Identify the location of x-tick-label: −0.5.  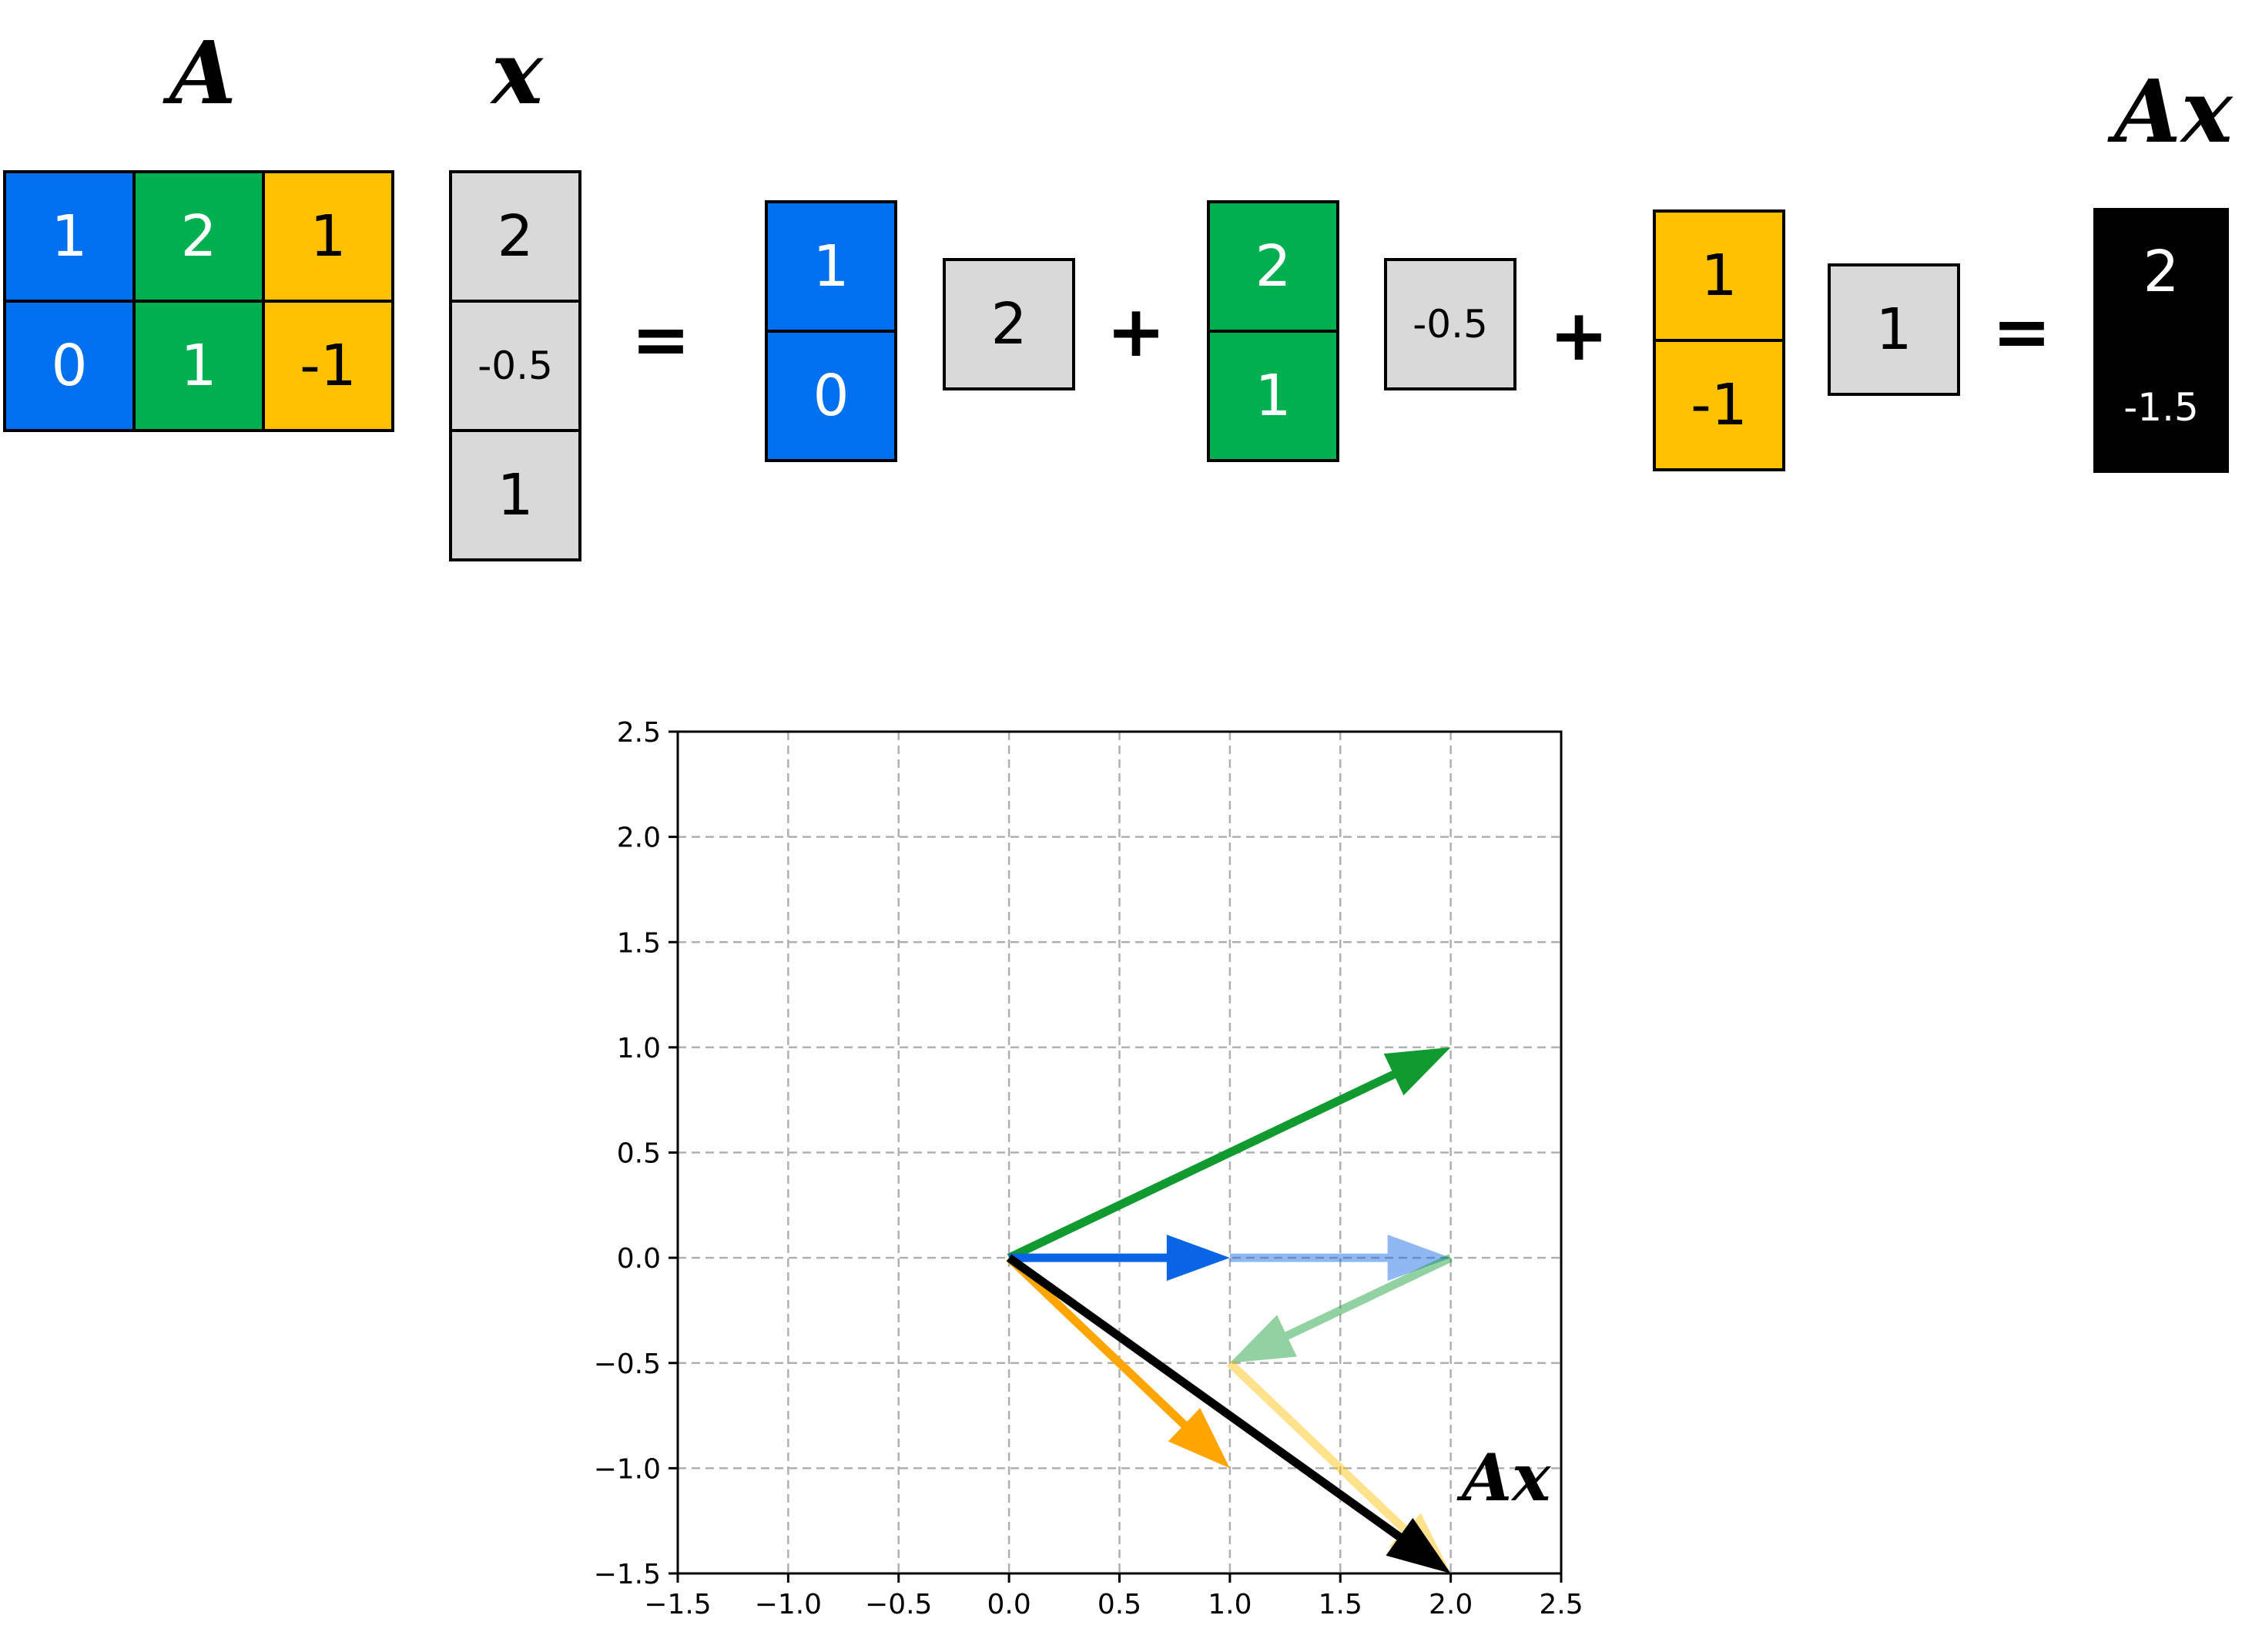
(898, 1604).